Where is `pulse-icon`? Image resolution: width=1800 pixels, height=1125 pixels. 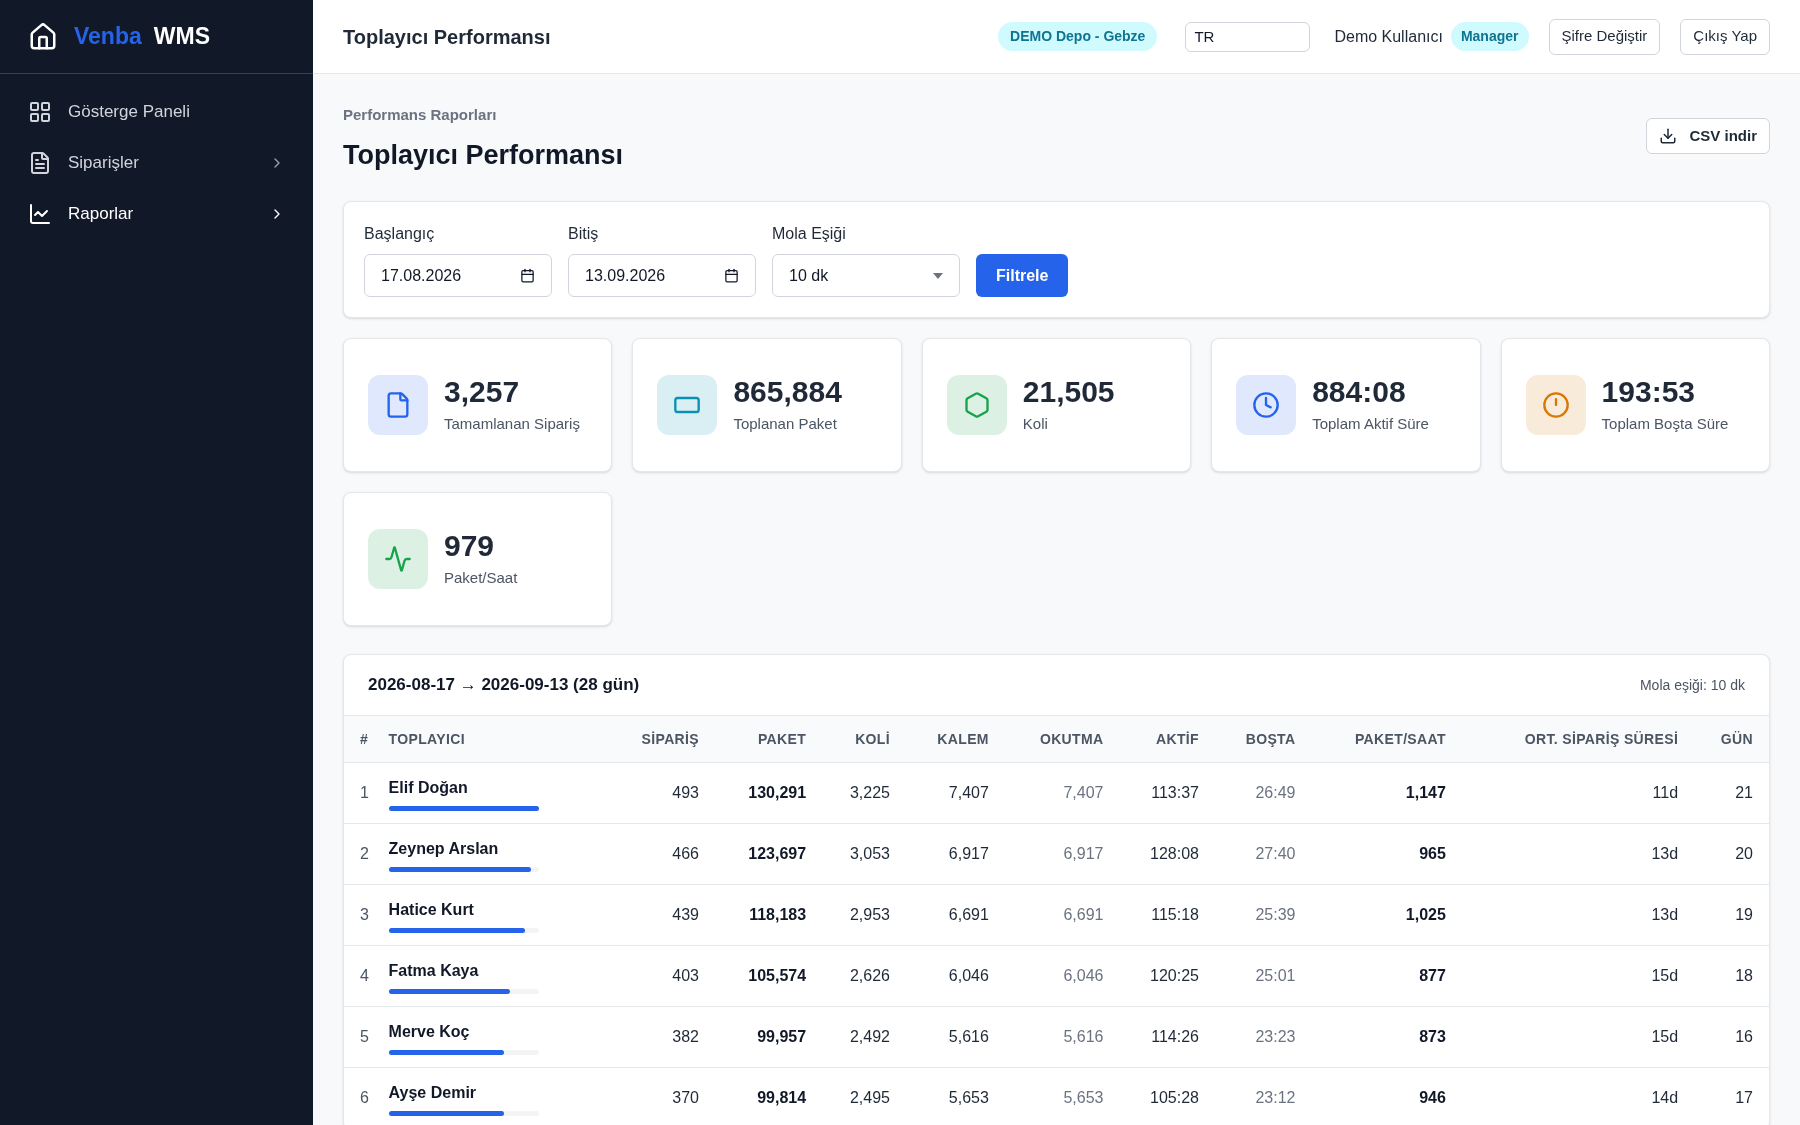 pulse-icon is located at coordinates (398, 559).